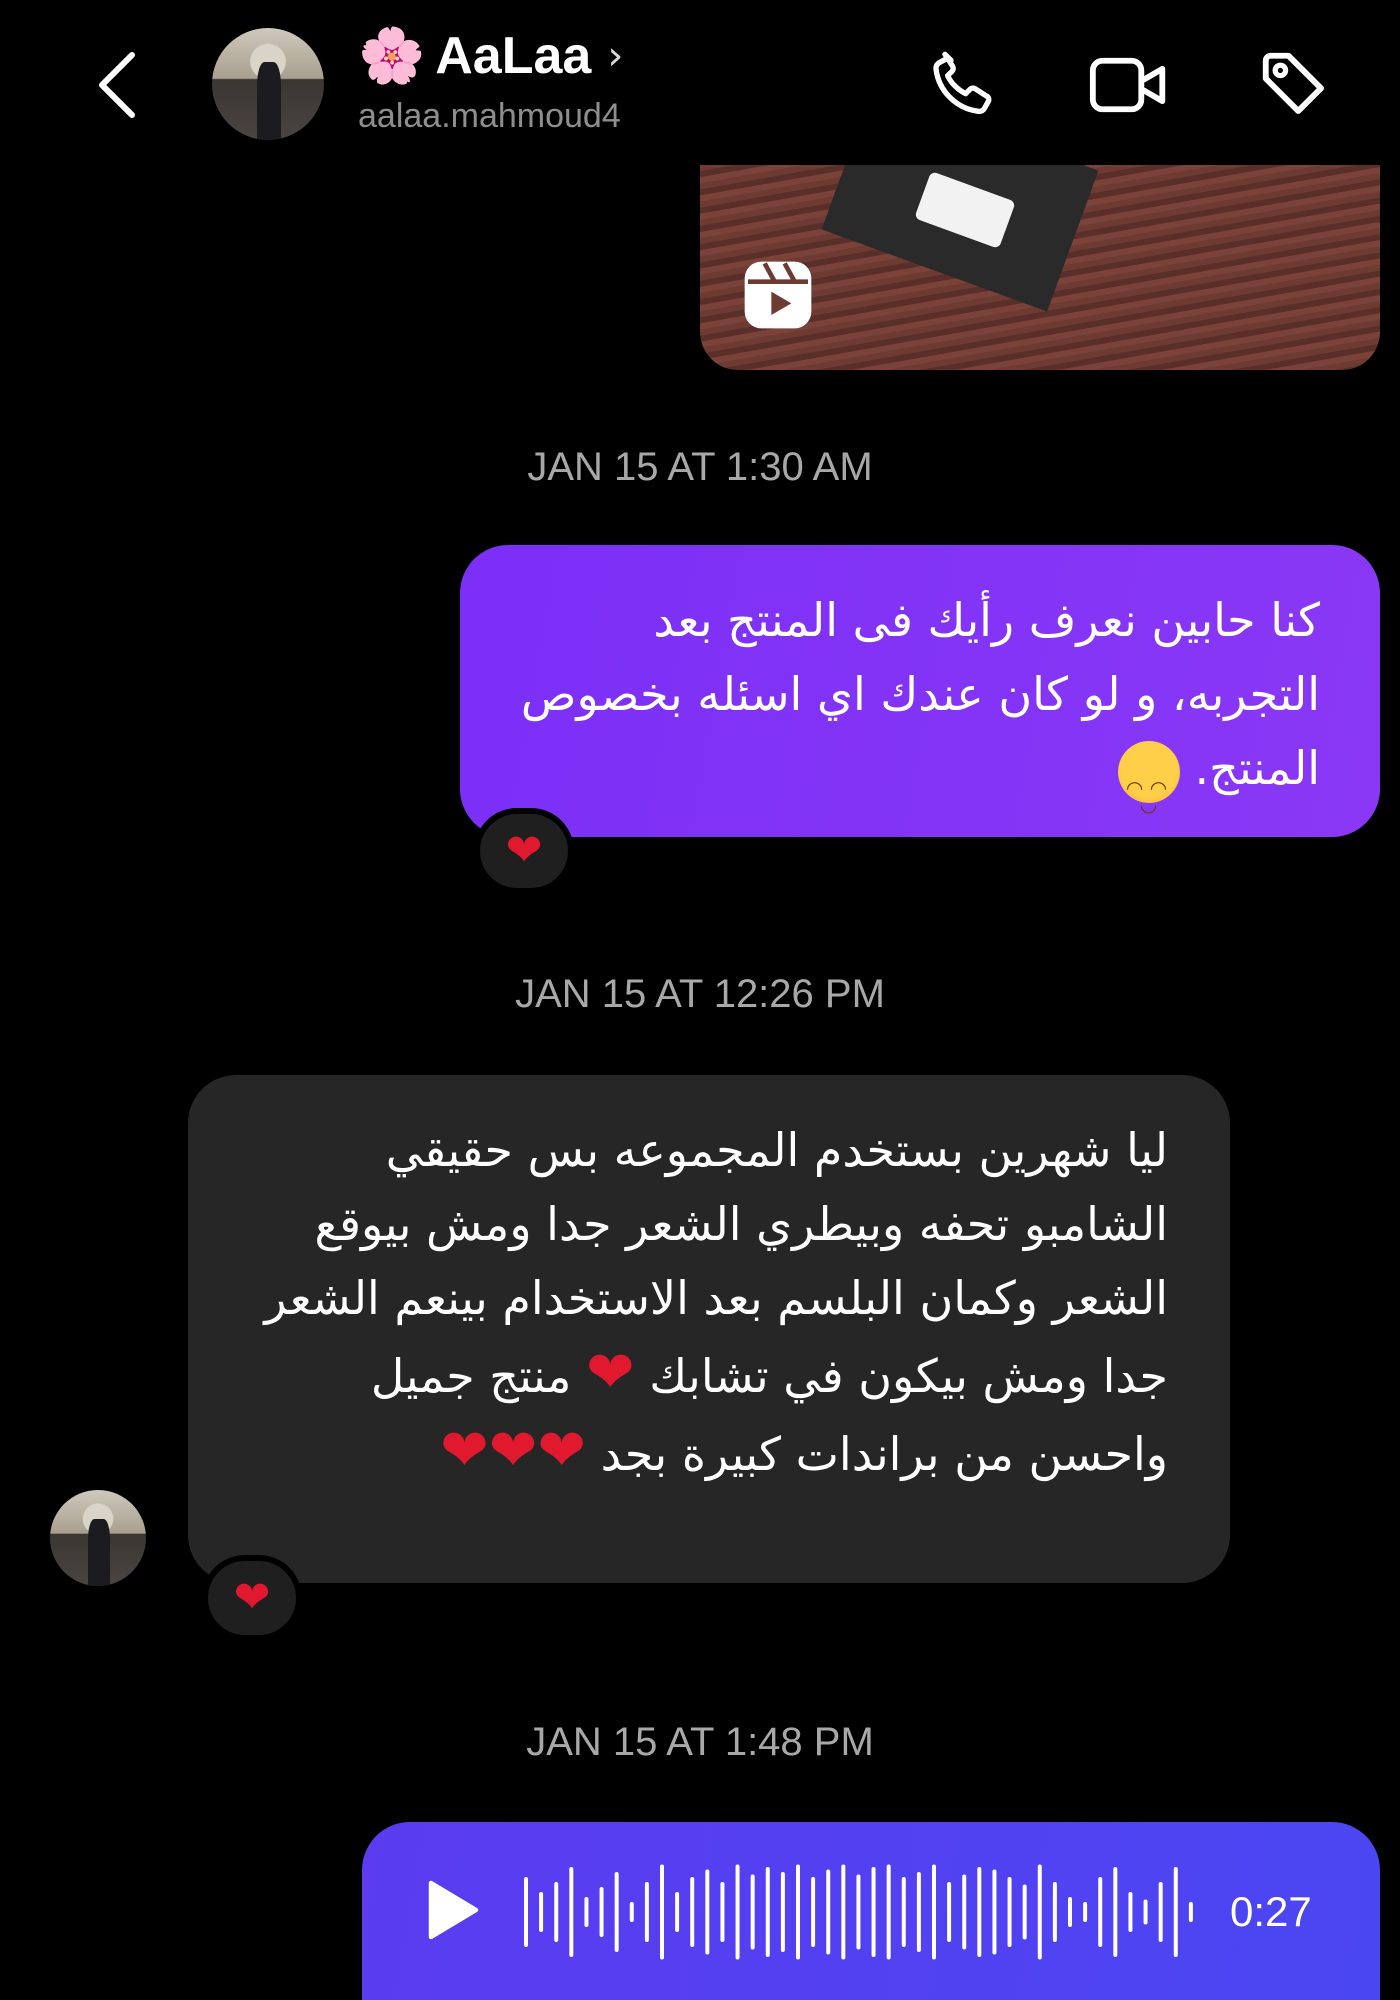  Describe the element at coordinates (700, 467) in the screenshot. I see `timestamp: JAN 15 AT 1:30 AM` at that location.